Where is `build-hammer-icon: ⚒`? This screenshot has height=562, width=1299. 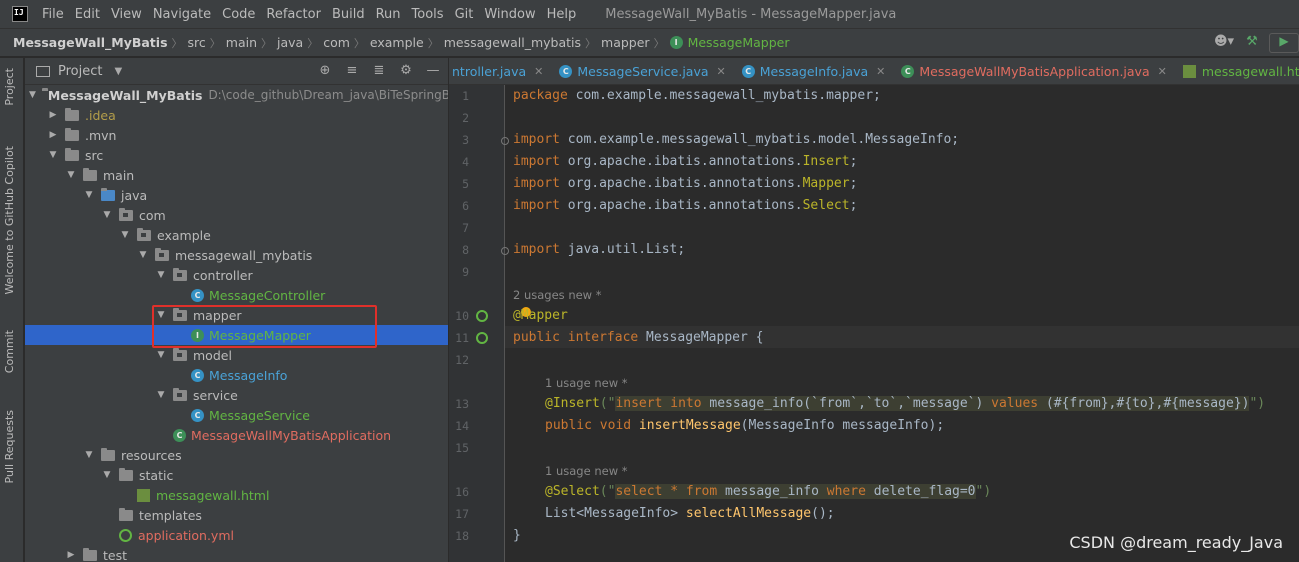
build-hammer-icon: ⚒ is located at coordinates (1252, 43).